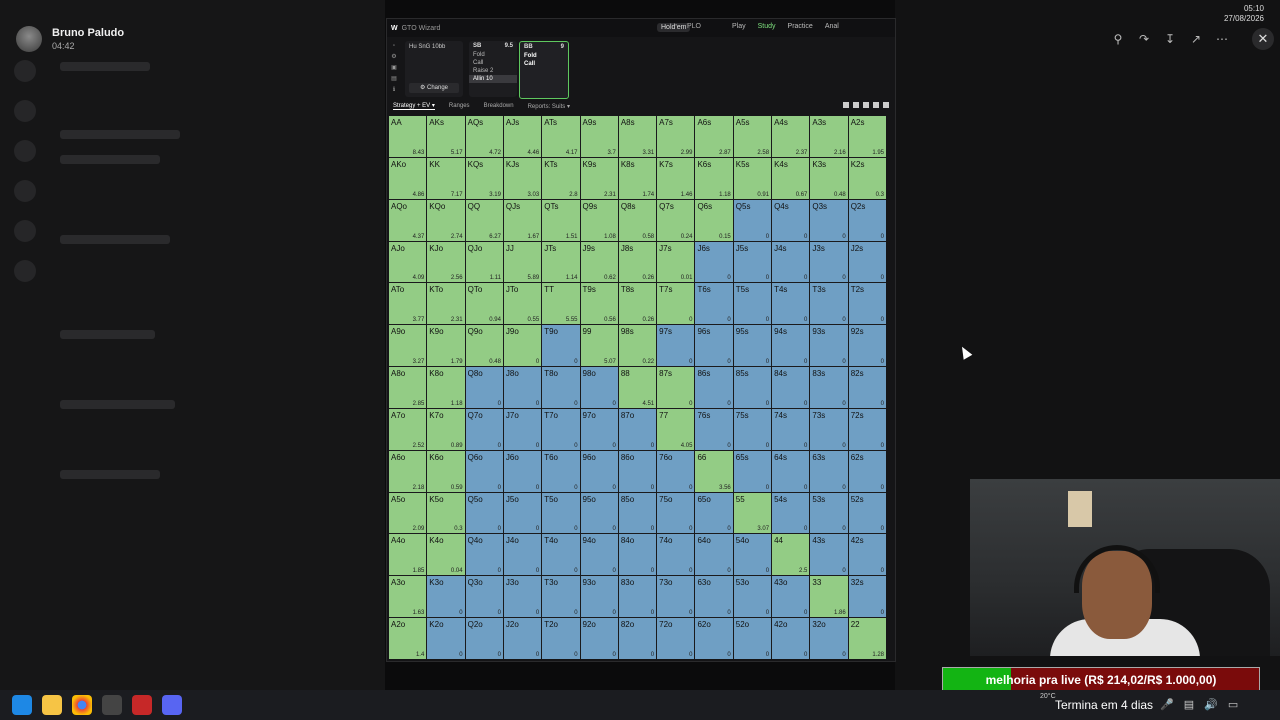  Describe the element at coordinates (867, 136) in the screenshot. I see `hand-cell: A2s 1.95` at that location.